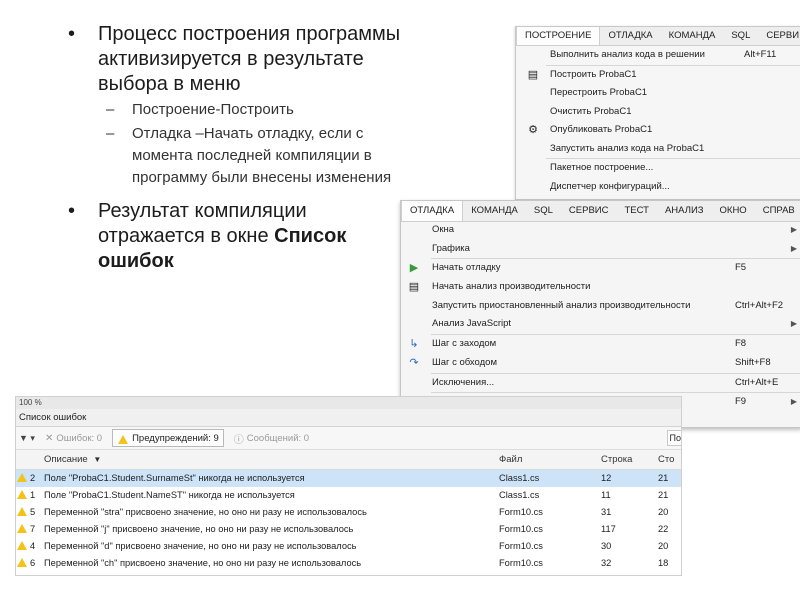  Describe the element at coordinates (741, 344) in the screenshot. I see `menu-item-shortcut: F8` at that location.